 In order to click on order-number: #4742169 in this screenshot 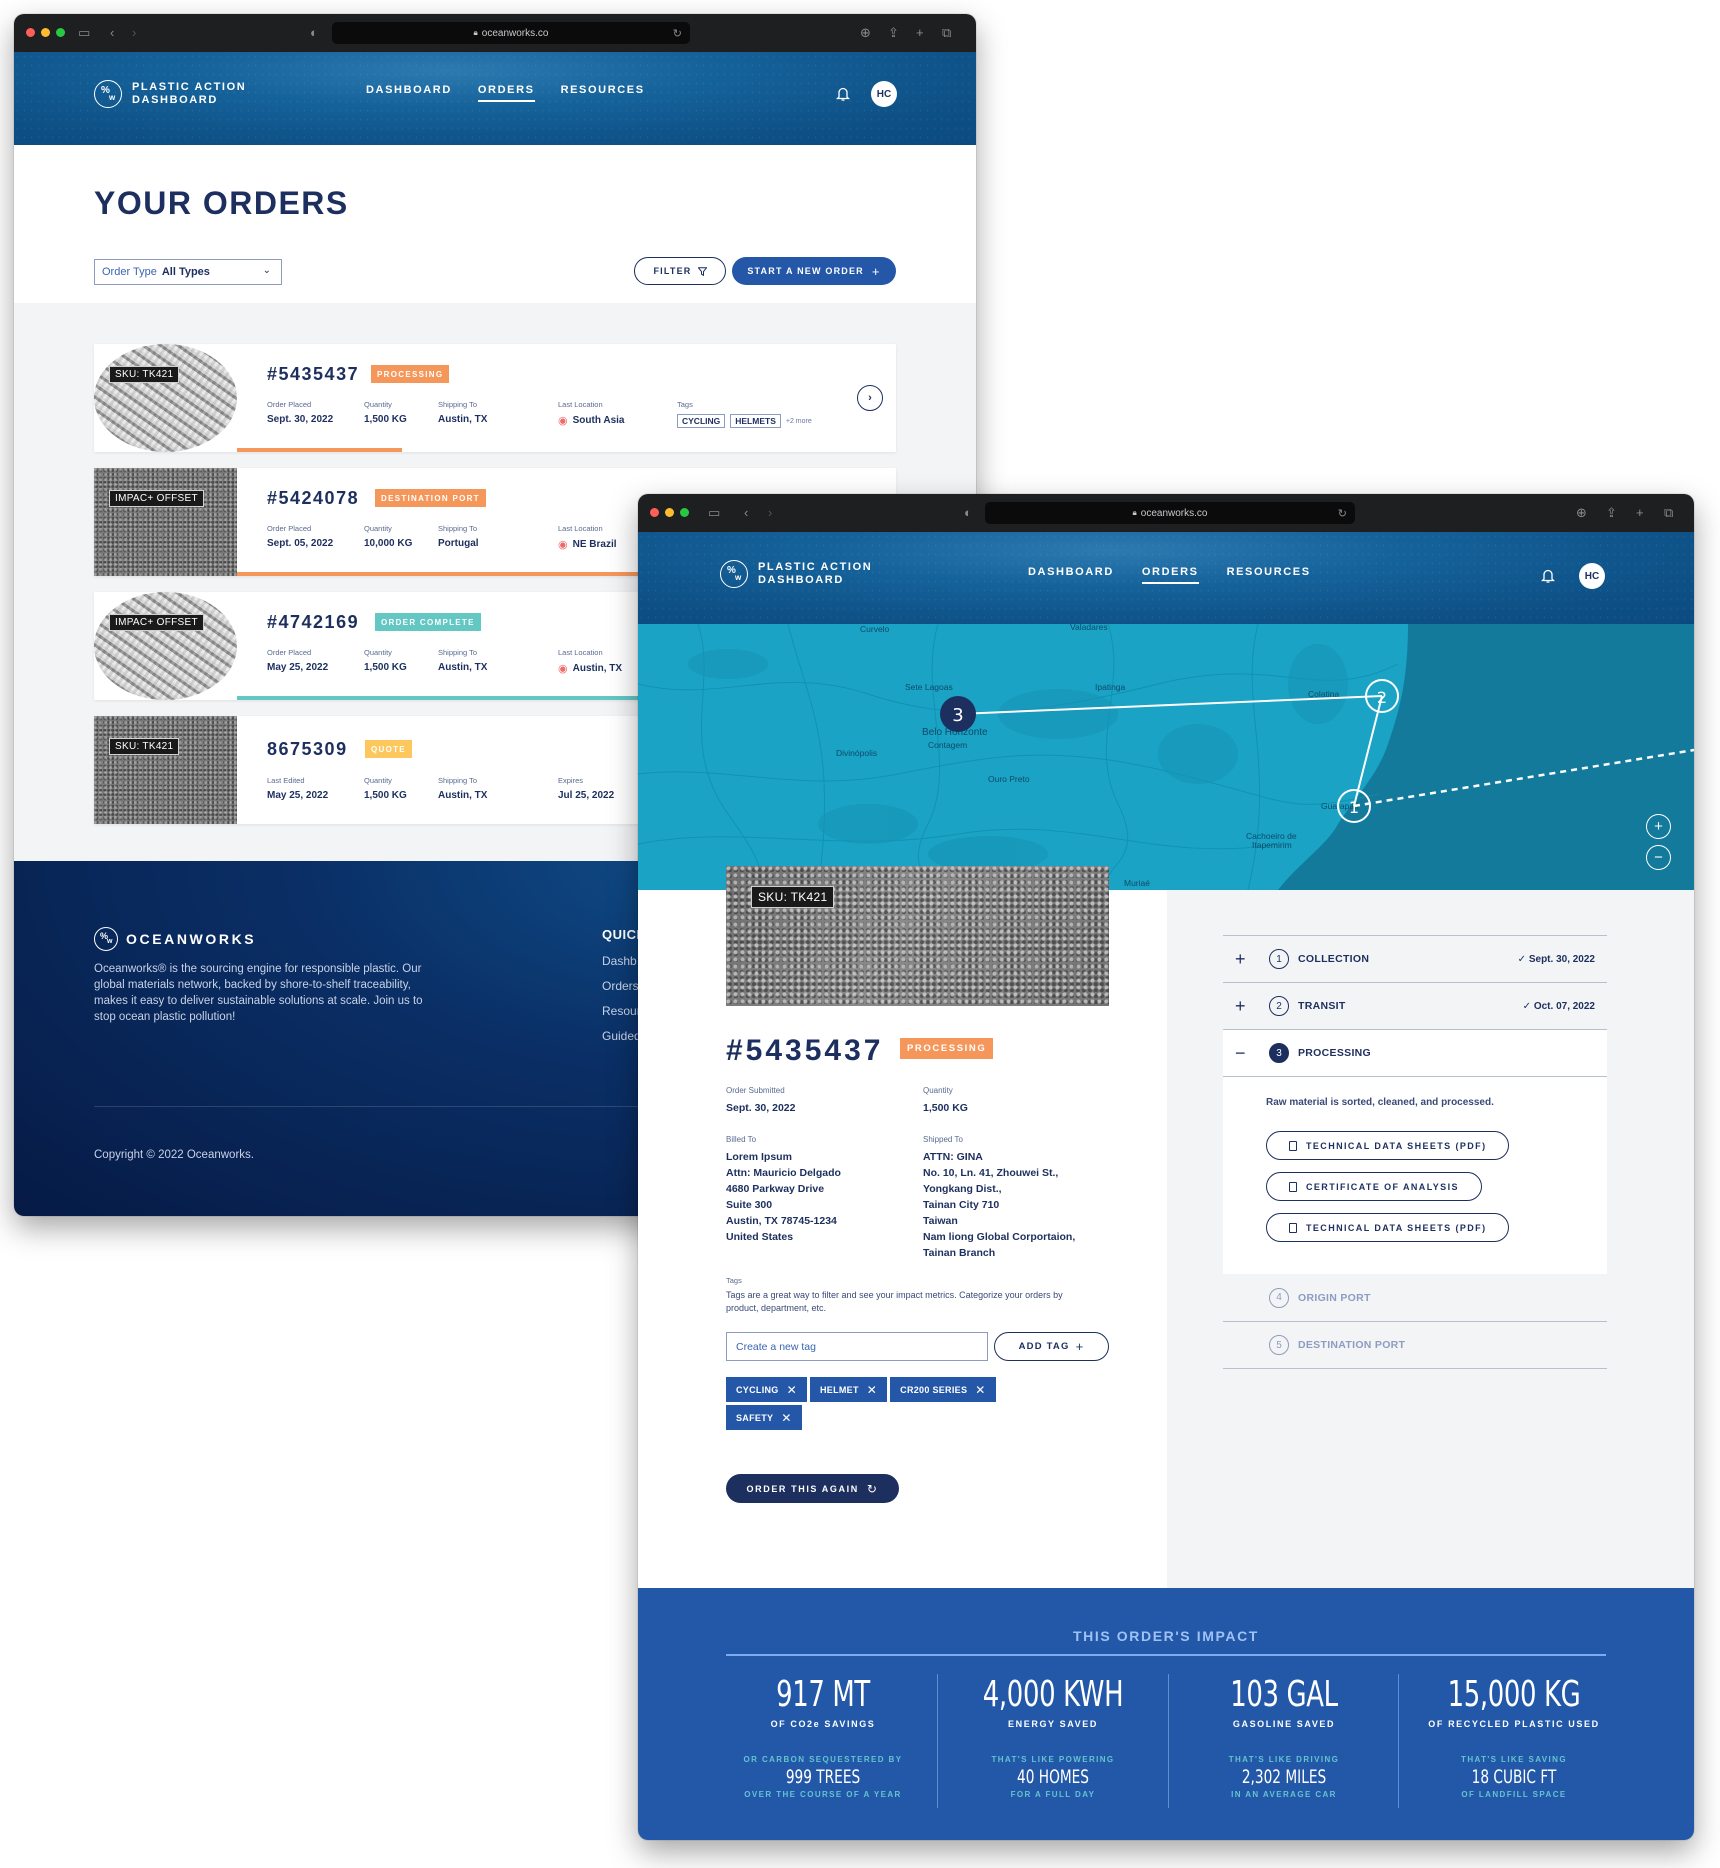, I will do `click(313, 622)`.